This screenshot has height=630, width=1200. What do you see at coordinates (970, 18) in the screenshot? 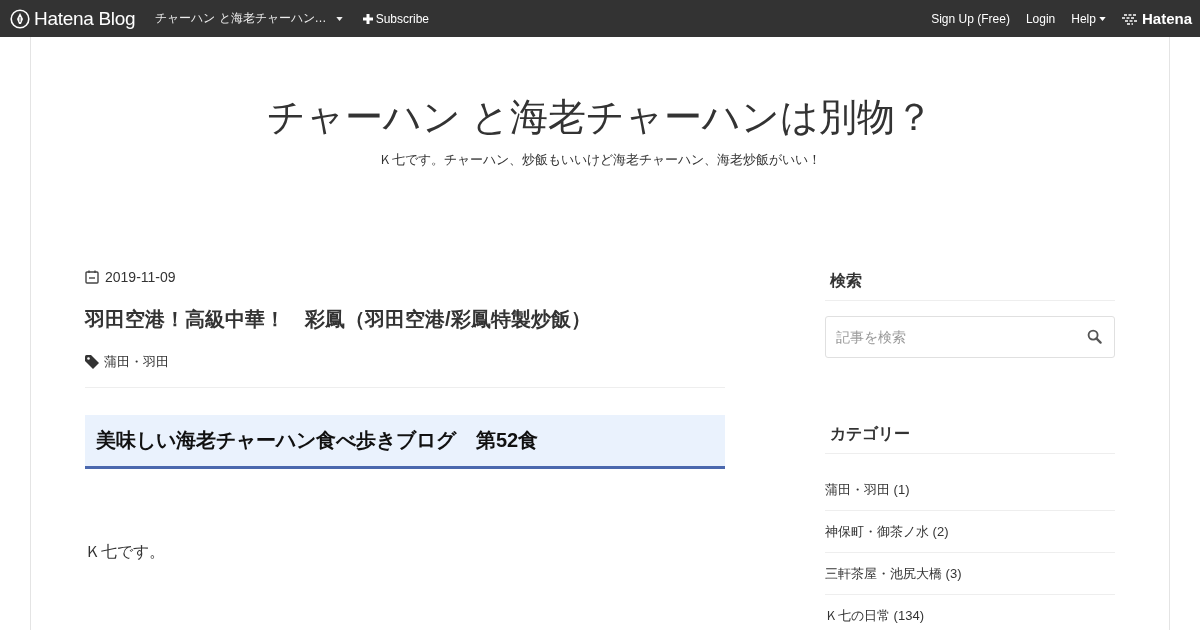
I see `nav-link: Sign Up (Free)` at bounding box center [970, 18].